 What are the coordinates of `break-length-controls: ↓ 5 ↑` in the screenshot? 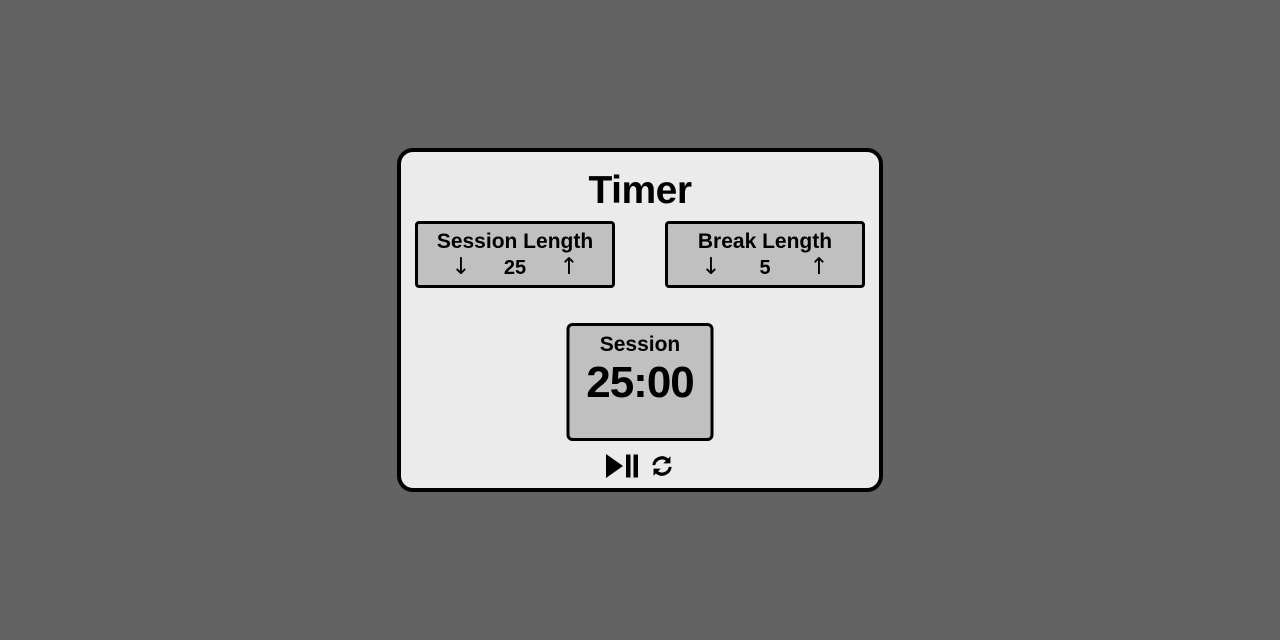 It's located at (765, 267).